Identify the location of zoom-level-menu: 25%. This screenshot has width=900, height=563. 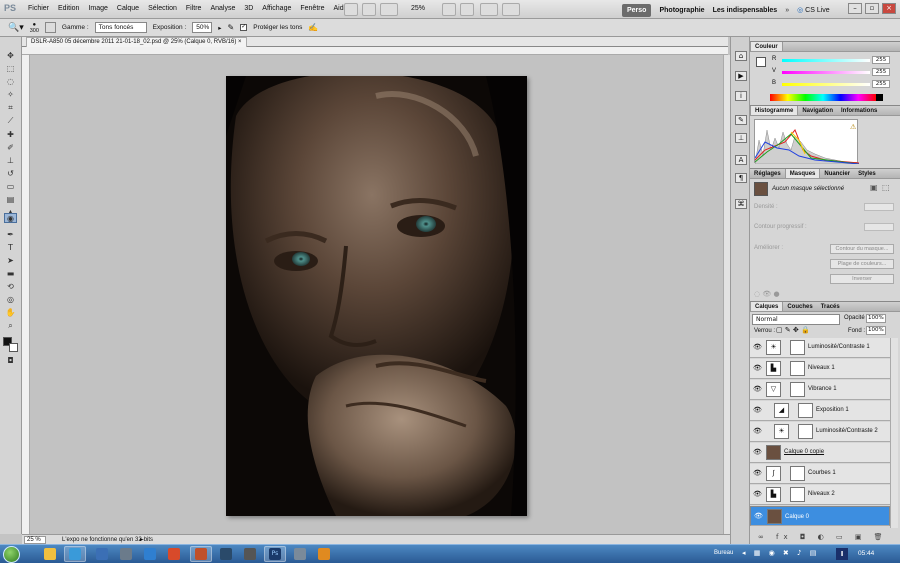
(418, 8).